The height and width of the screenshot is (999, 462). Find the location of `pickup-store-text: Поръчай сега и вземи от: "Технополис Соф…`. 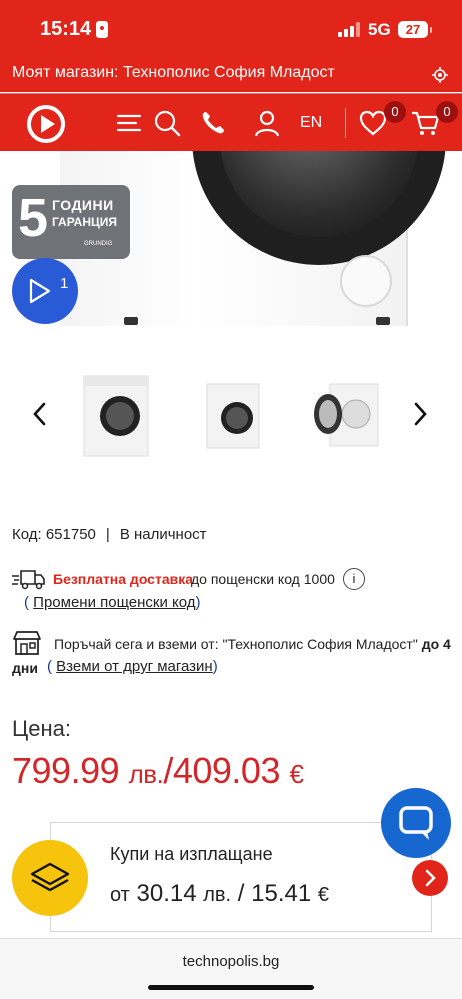

pickup-store-text: Поръчай сега и вземи от: "Технополис Соф… is located at coordinates (254, 644).